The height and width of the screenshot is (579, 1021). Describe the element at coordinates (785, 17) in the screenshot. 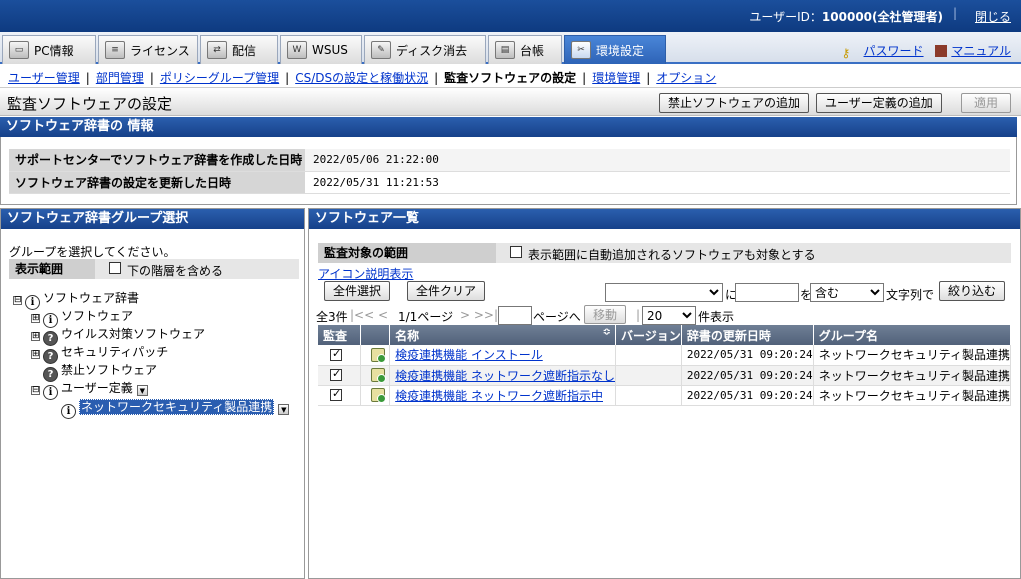

I see `user-id-label: ユーザーID：` at that location.